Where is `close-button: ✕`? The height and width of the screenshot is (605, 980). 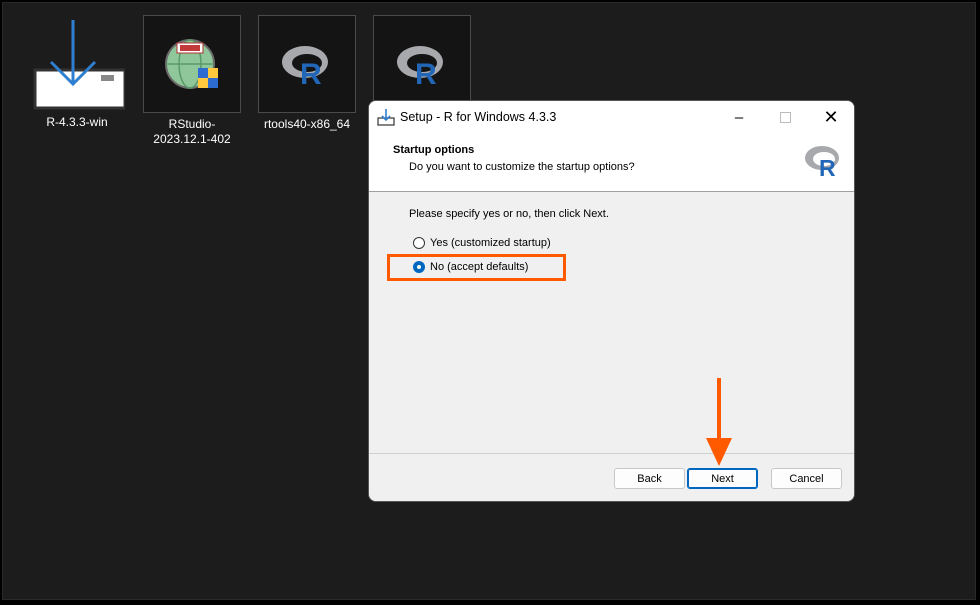 close-button: ✕ is located at coordinates (831, 117).